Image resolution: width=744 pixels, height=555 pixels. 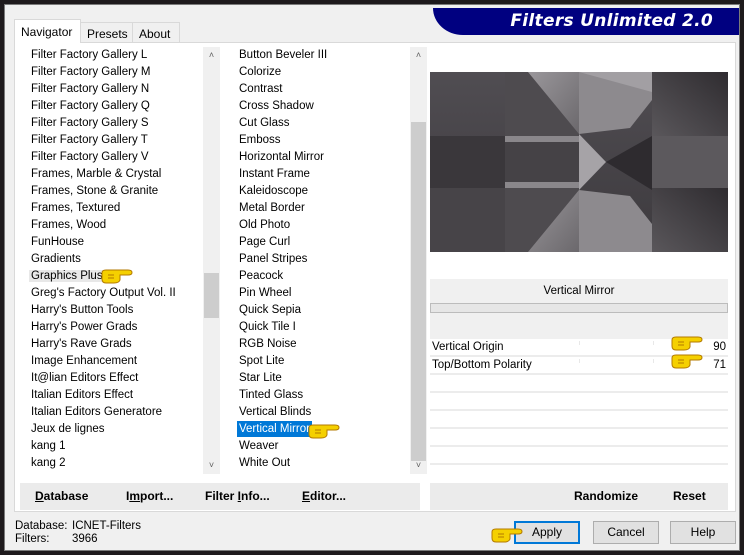 I want to click on list-item-label: Vertical Blinds, so click(x=275, y=412).